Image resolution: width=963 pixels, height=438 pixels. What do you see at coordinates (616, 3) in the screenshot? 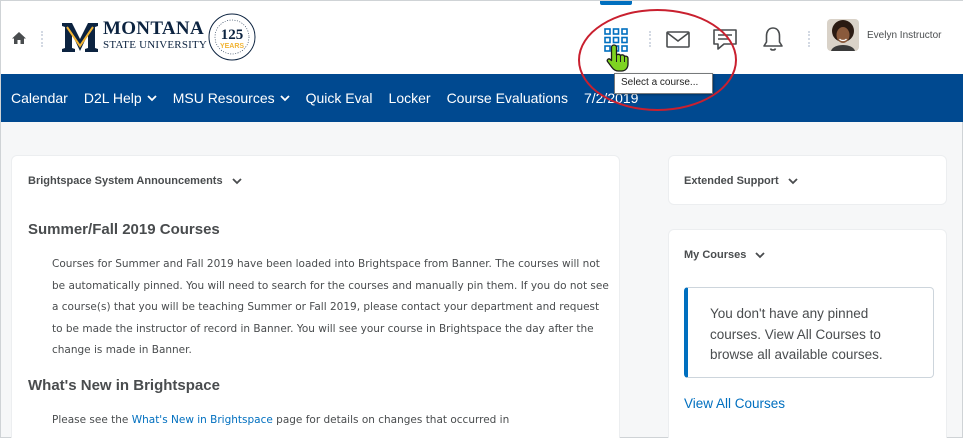
I see `active-indicator` at bounding box center [616, 3].